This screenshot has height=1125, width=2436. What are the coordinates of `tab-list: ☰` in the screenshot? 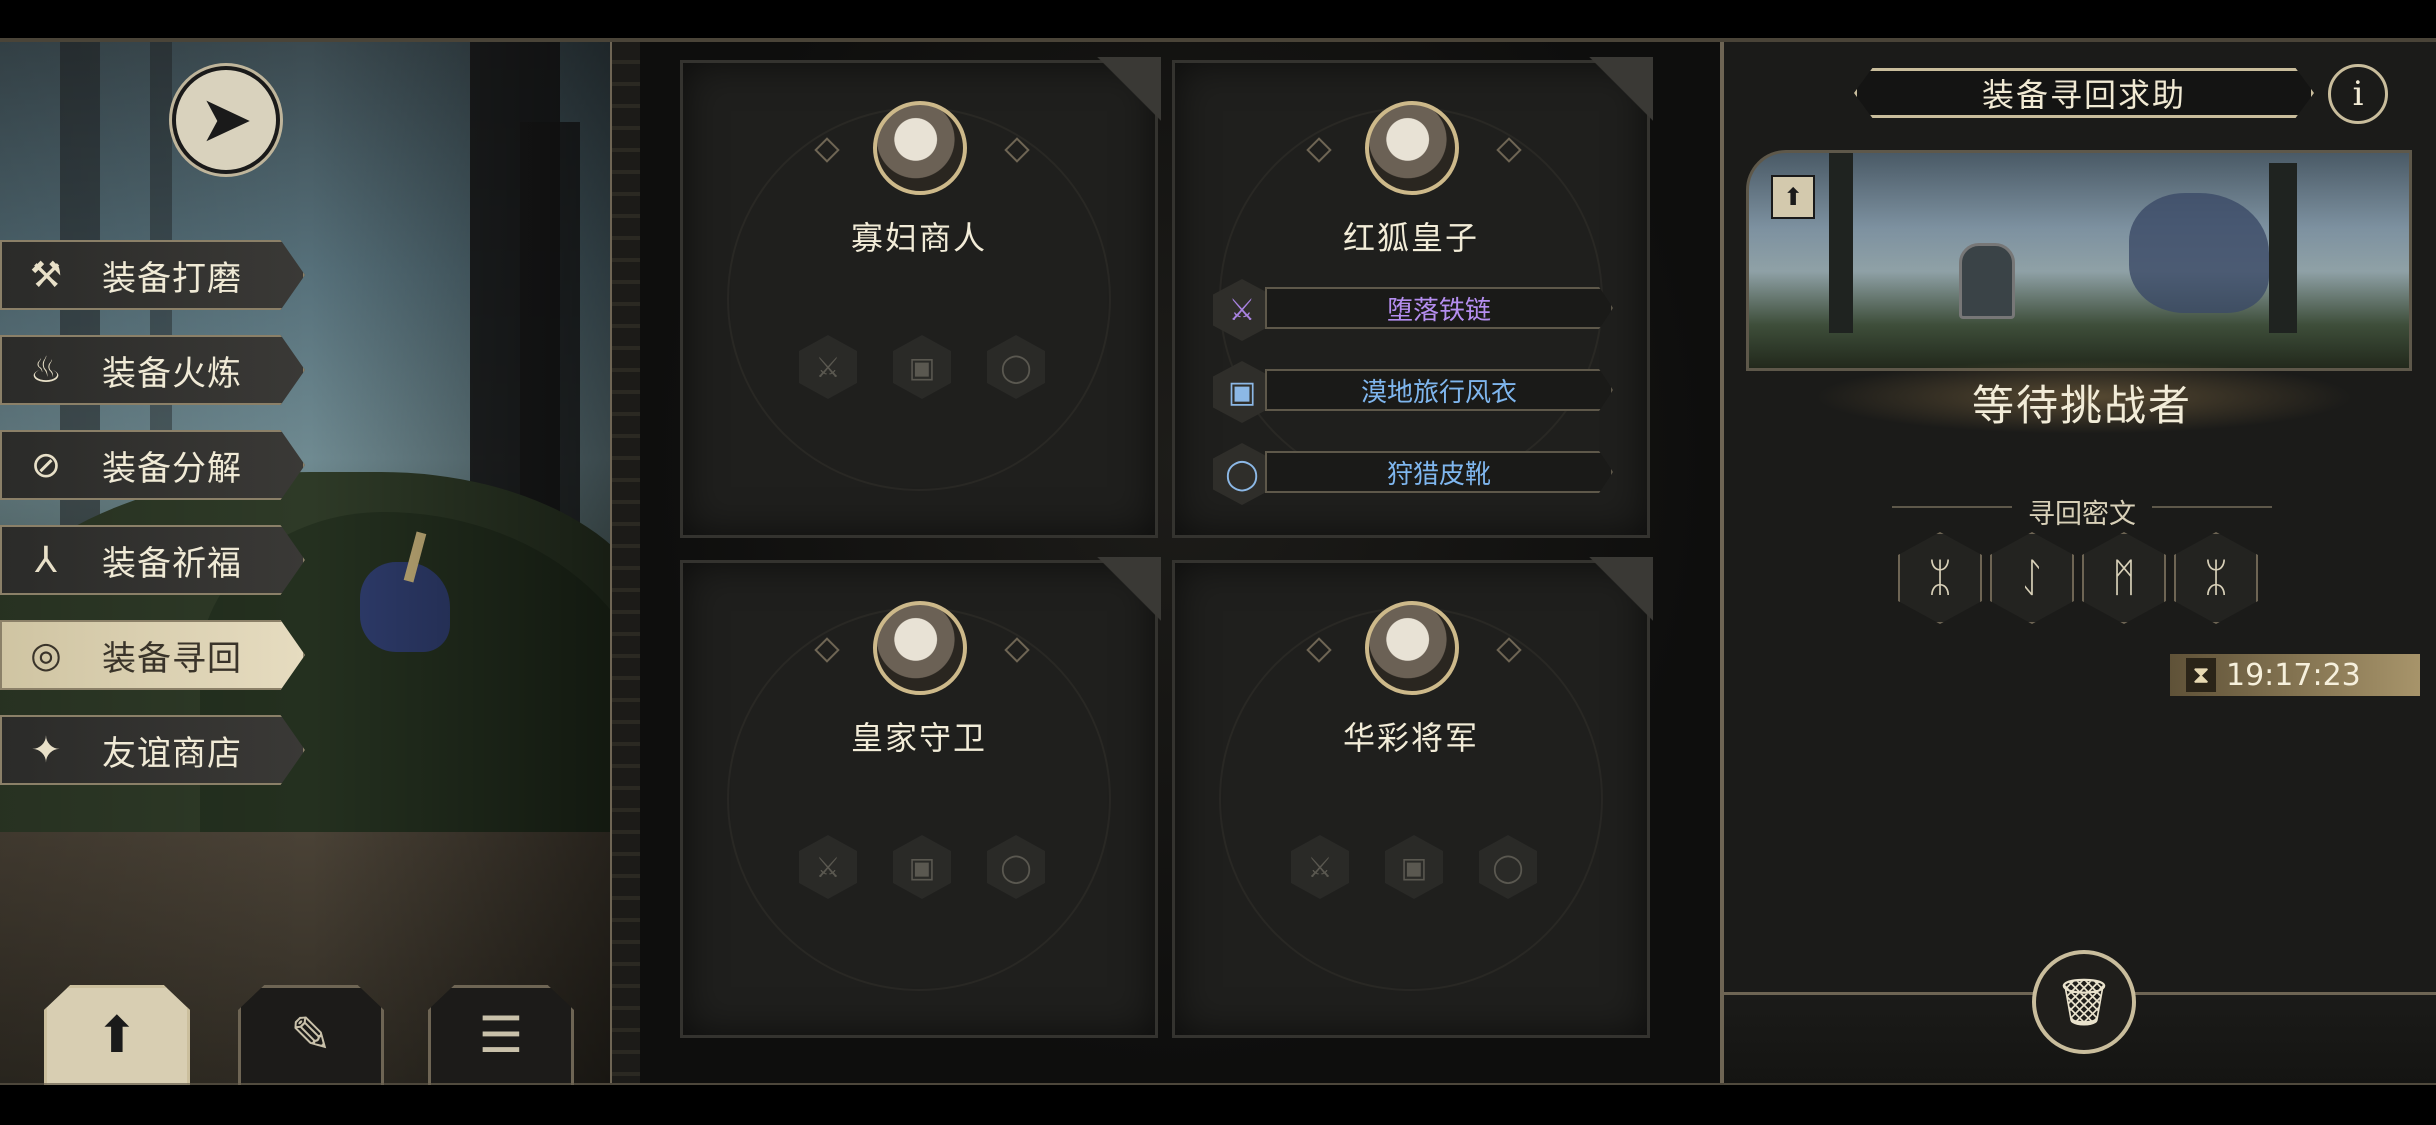 It's located at (501, 1035).